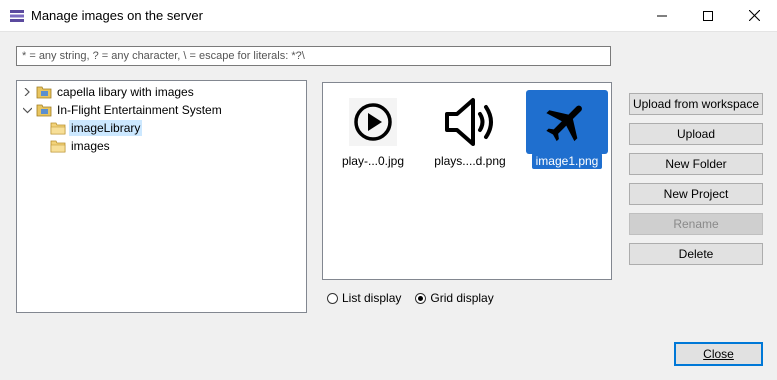 The image size is (777, 380). Describe the element at coordinates (106, 128) in the screenshot. I see `tree-item-label: imageLibrary` at that location.